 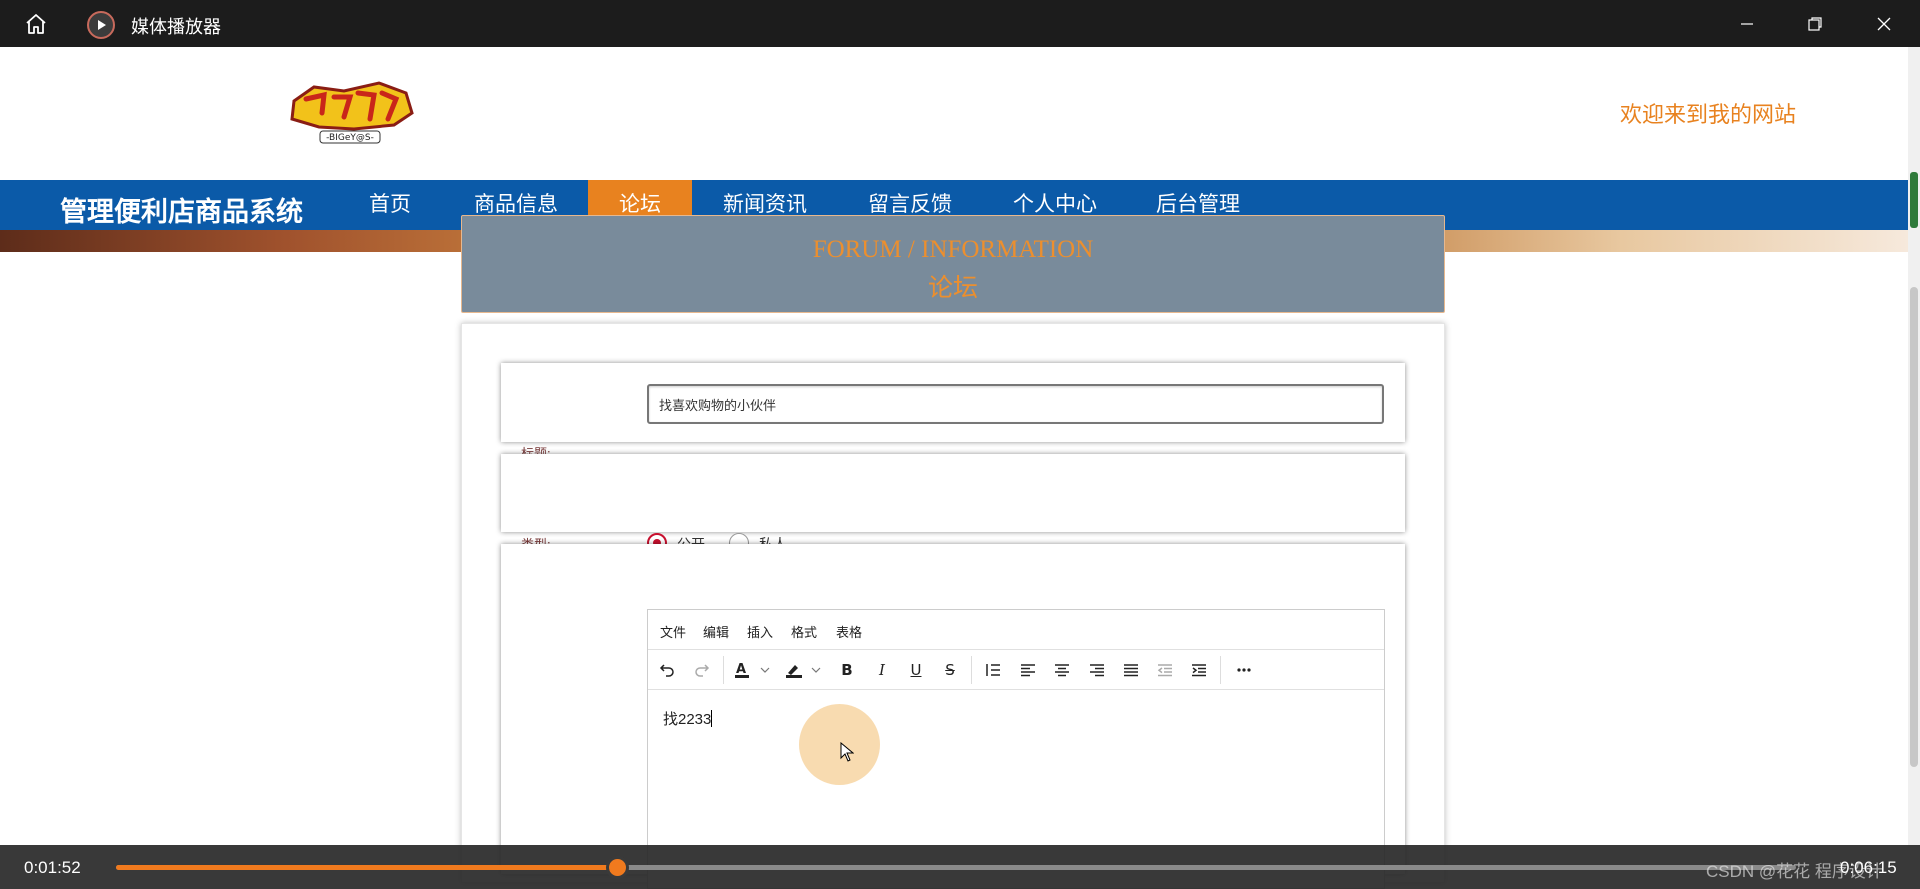 What do you see at coordinates (673, 631) in the screenshot?
I see `menu-file: 文件` at bounding box center [673, 631].